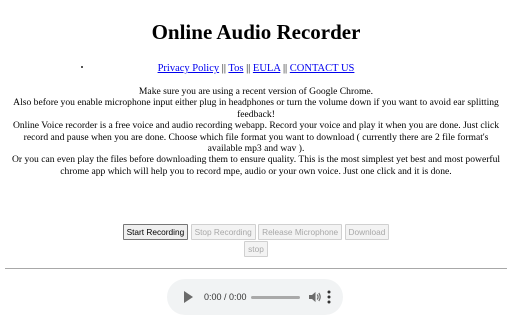  Describe the element at coordinates (275, 297) in the screenshot. I see `progress-slider` at that location.